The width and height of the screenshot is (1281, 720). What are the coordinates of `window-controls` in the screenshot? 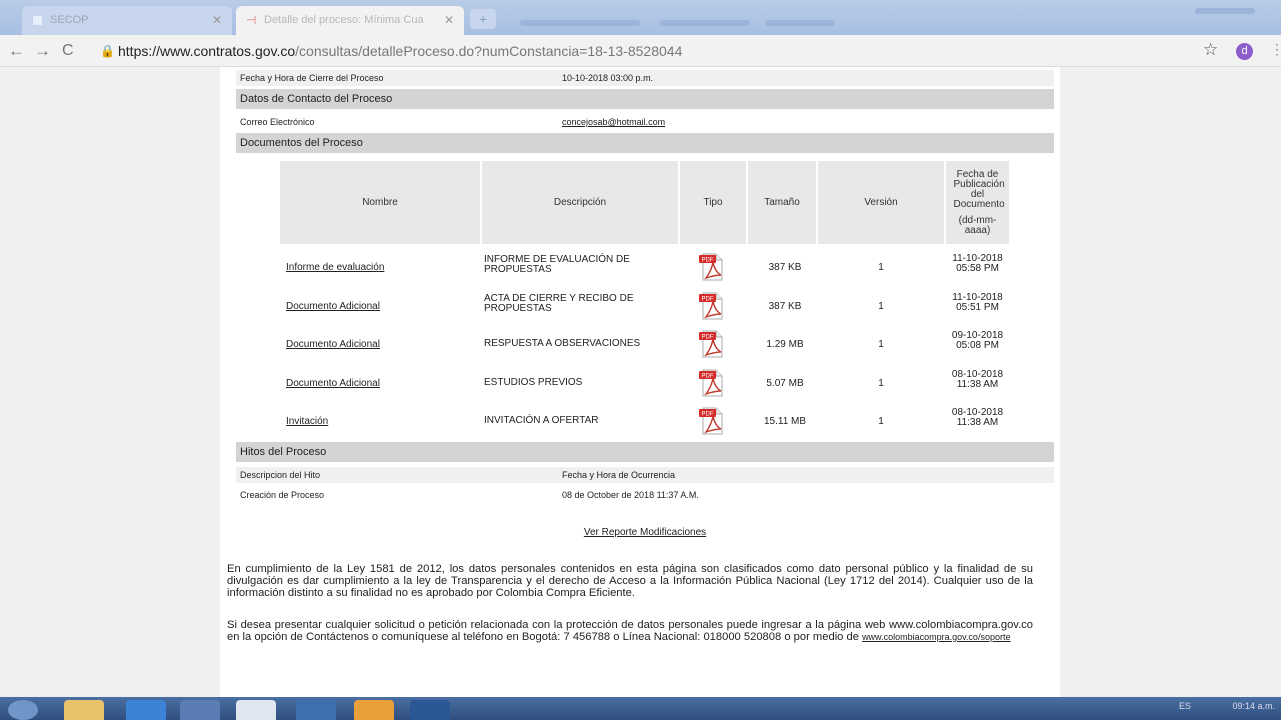 It's located at (1225, 11).